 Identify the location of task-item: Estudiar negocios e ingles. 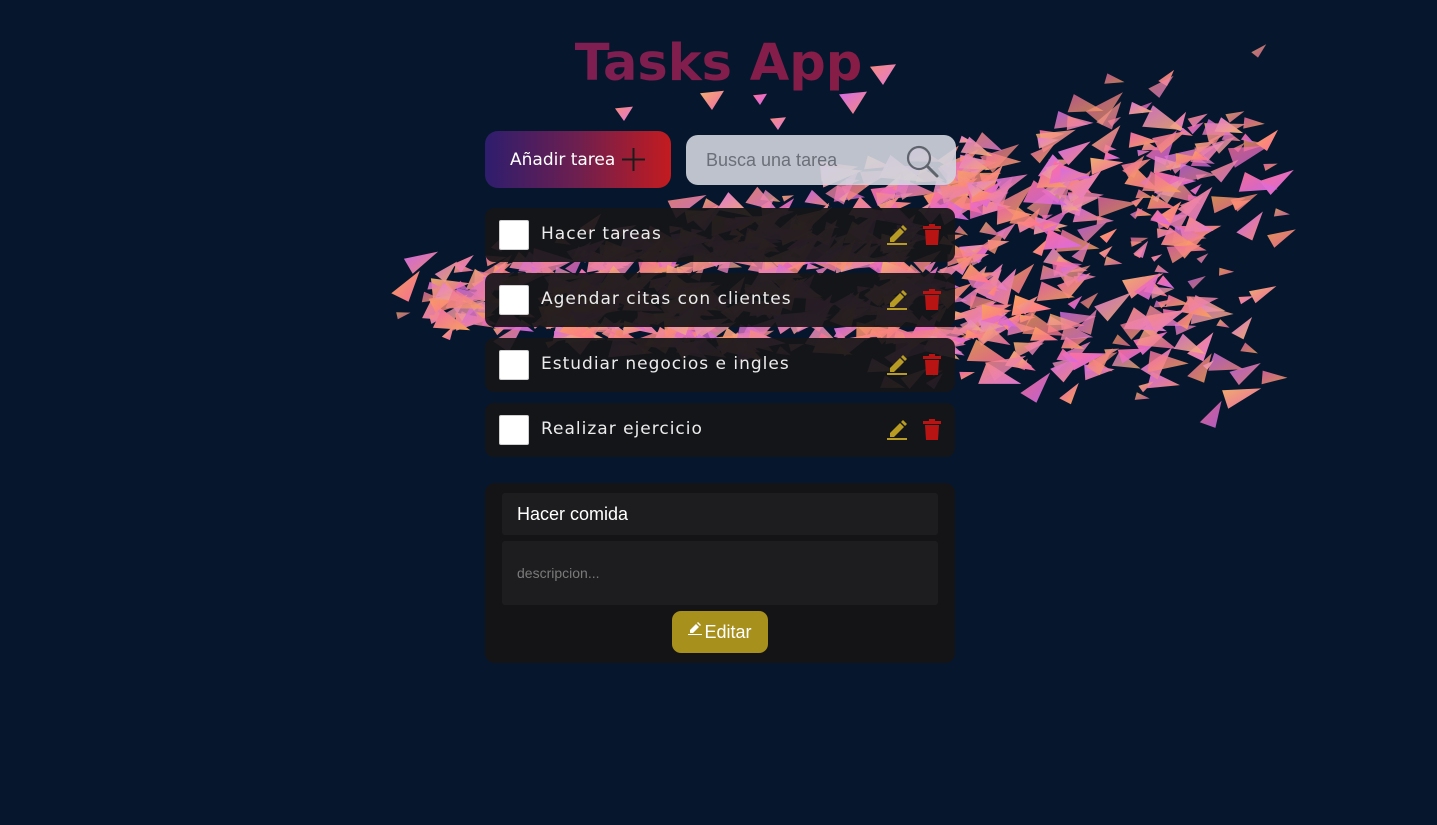
(720, 365).